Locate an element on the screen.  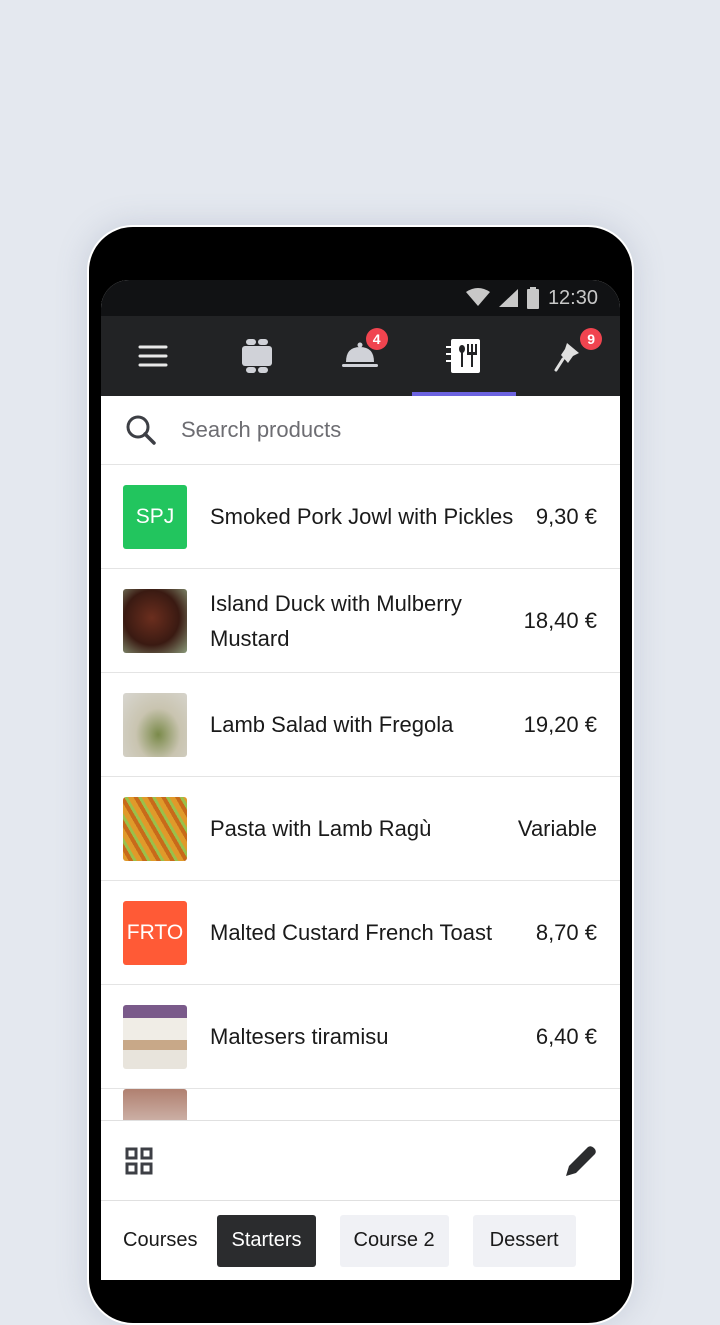
status-bar: 12:30 is located at coordinates (360, 298).